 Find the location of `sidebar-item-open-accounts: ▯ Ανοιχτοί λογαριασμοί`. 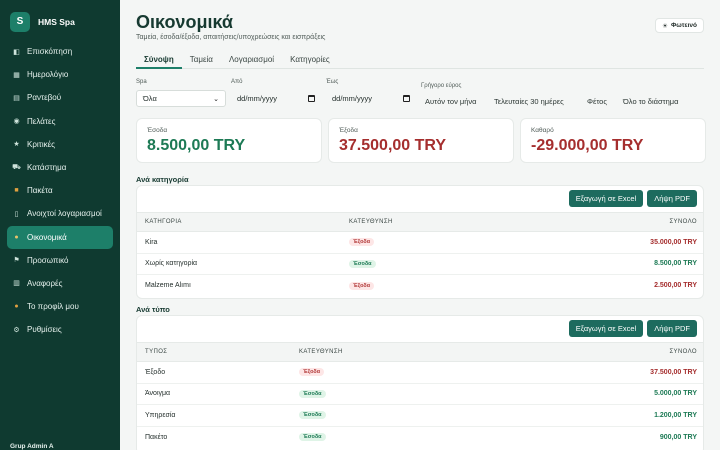

sidebar-item-open-accounts: ▯ Ανοιχτοί λογαριασμοί is located at coordinates (60, 213).